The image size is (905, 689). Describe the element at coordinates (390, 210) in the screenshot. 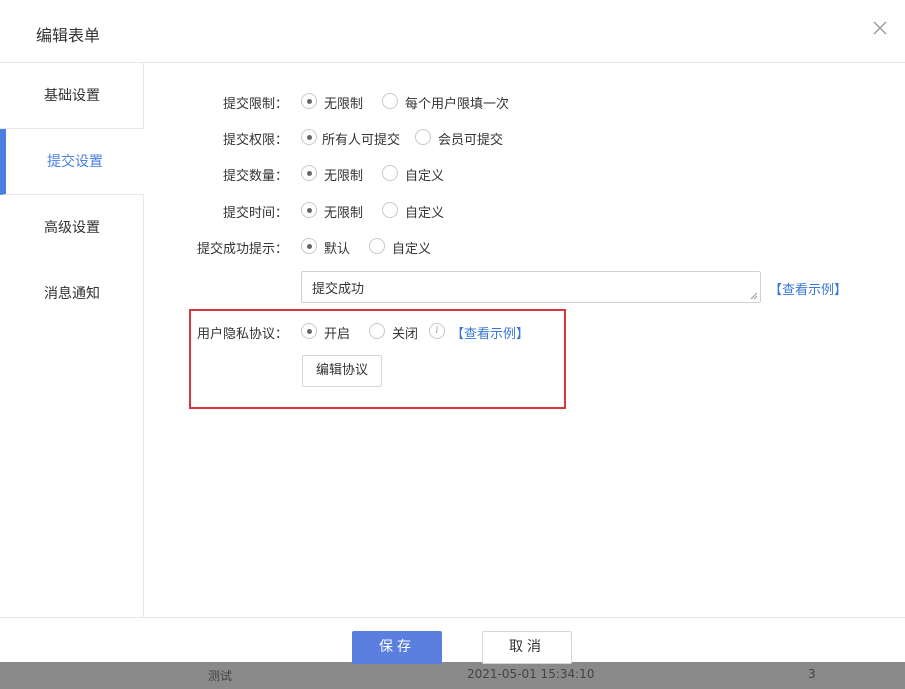

I see `submit-time-radio-custom` at that location.